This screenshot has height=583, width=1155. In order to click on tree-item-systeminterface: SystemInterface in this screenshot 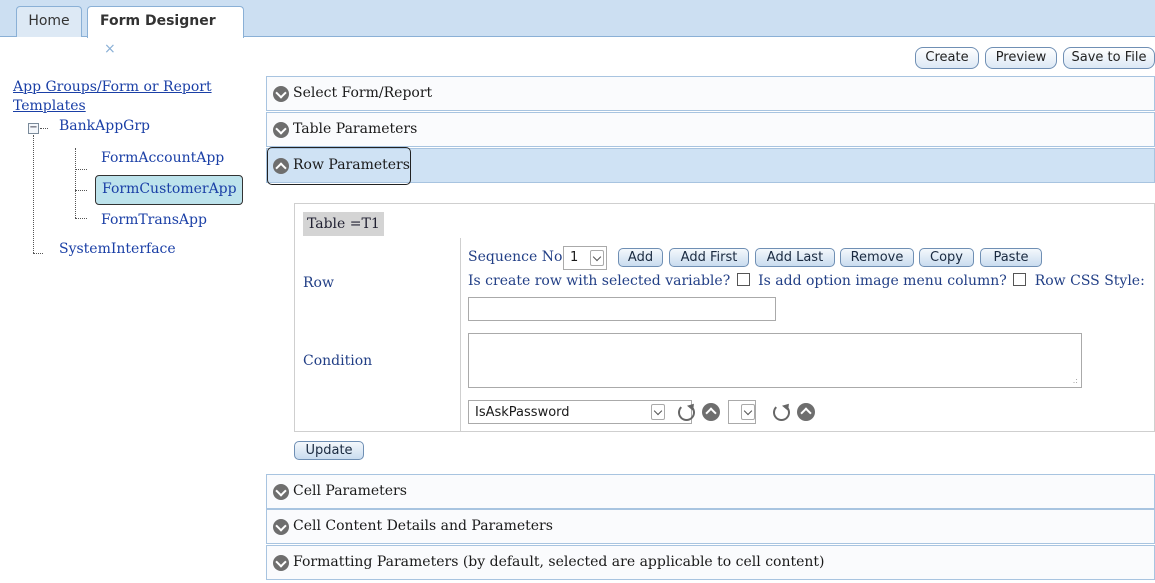, I will do `click(117, 249)`.